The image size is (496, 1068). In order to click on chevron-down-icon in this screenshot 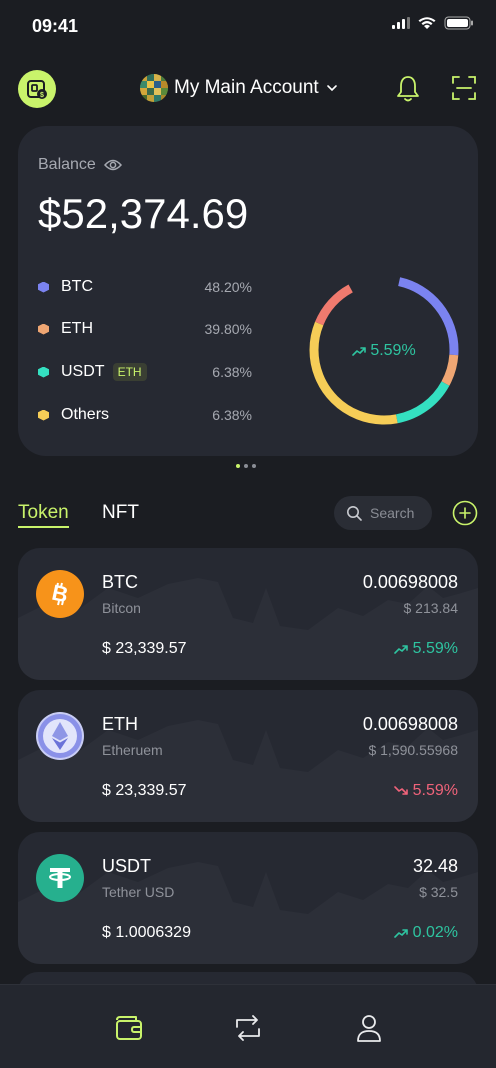, I will do `click(331, 88)`.